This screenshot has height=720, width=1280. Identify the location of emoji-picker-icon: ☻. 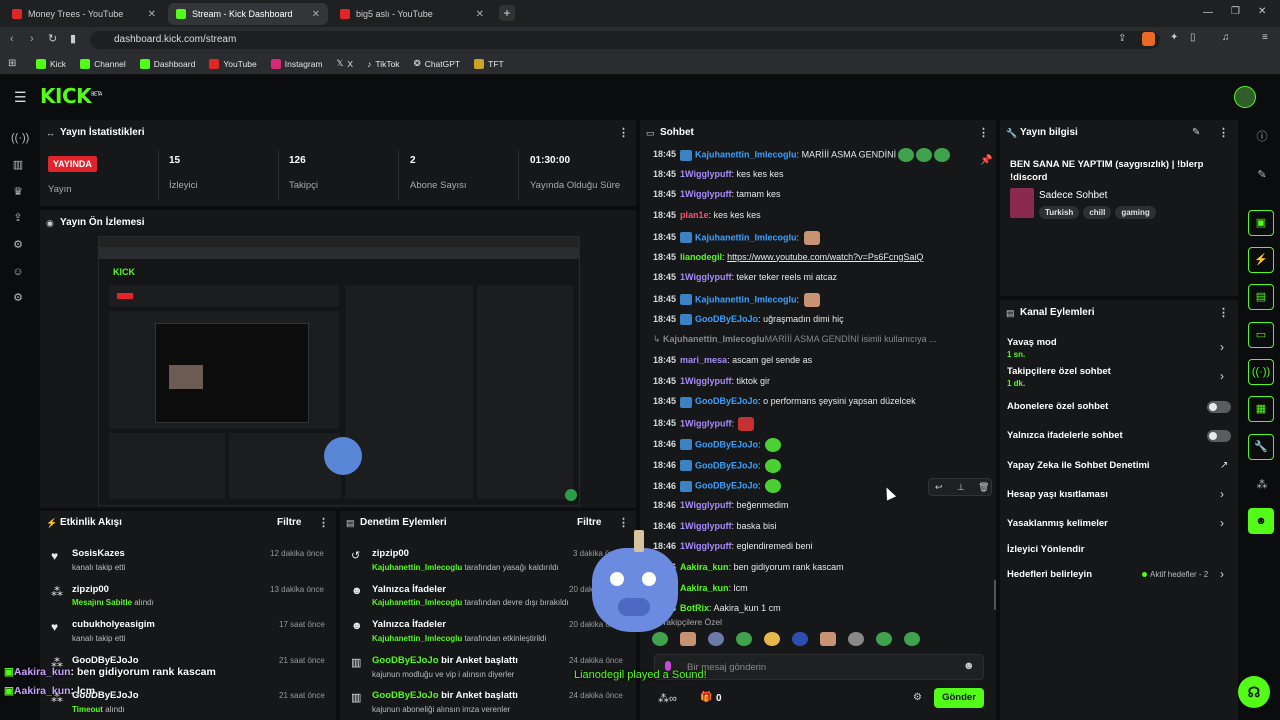
(969, 666).